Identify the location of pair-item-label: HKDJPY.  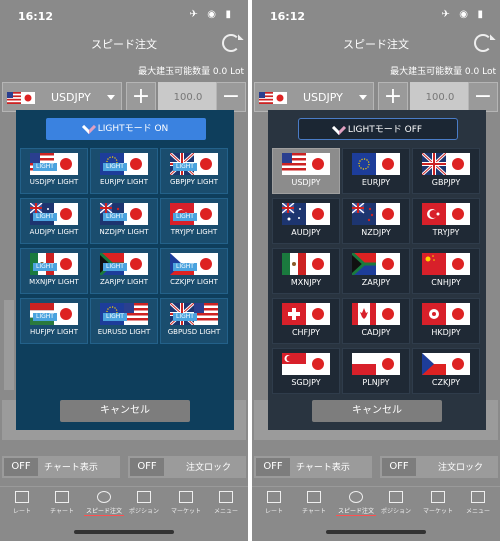
(446, 332).